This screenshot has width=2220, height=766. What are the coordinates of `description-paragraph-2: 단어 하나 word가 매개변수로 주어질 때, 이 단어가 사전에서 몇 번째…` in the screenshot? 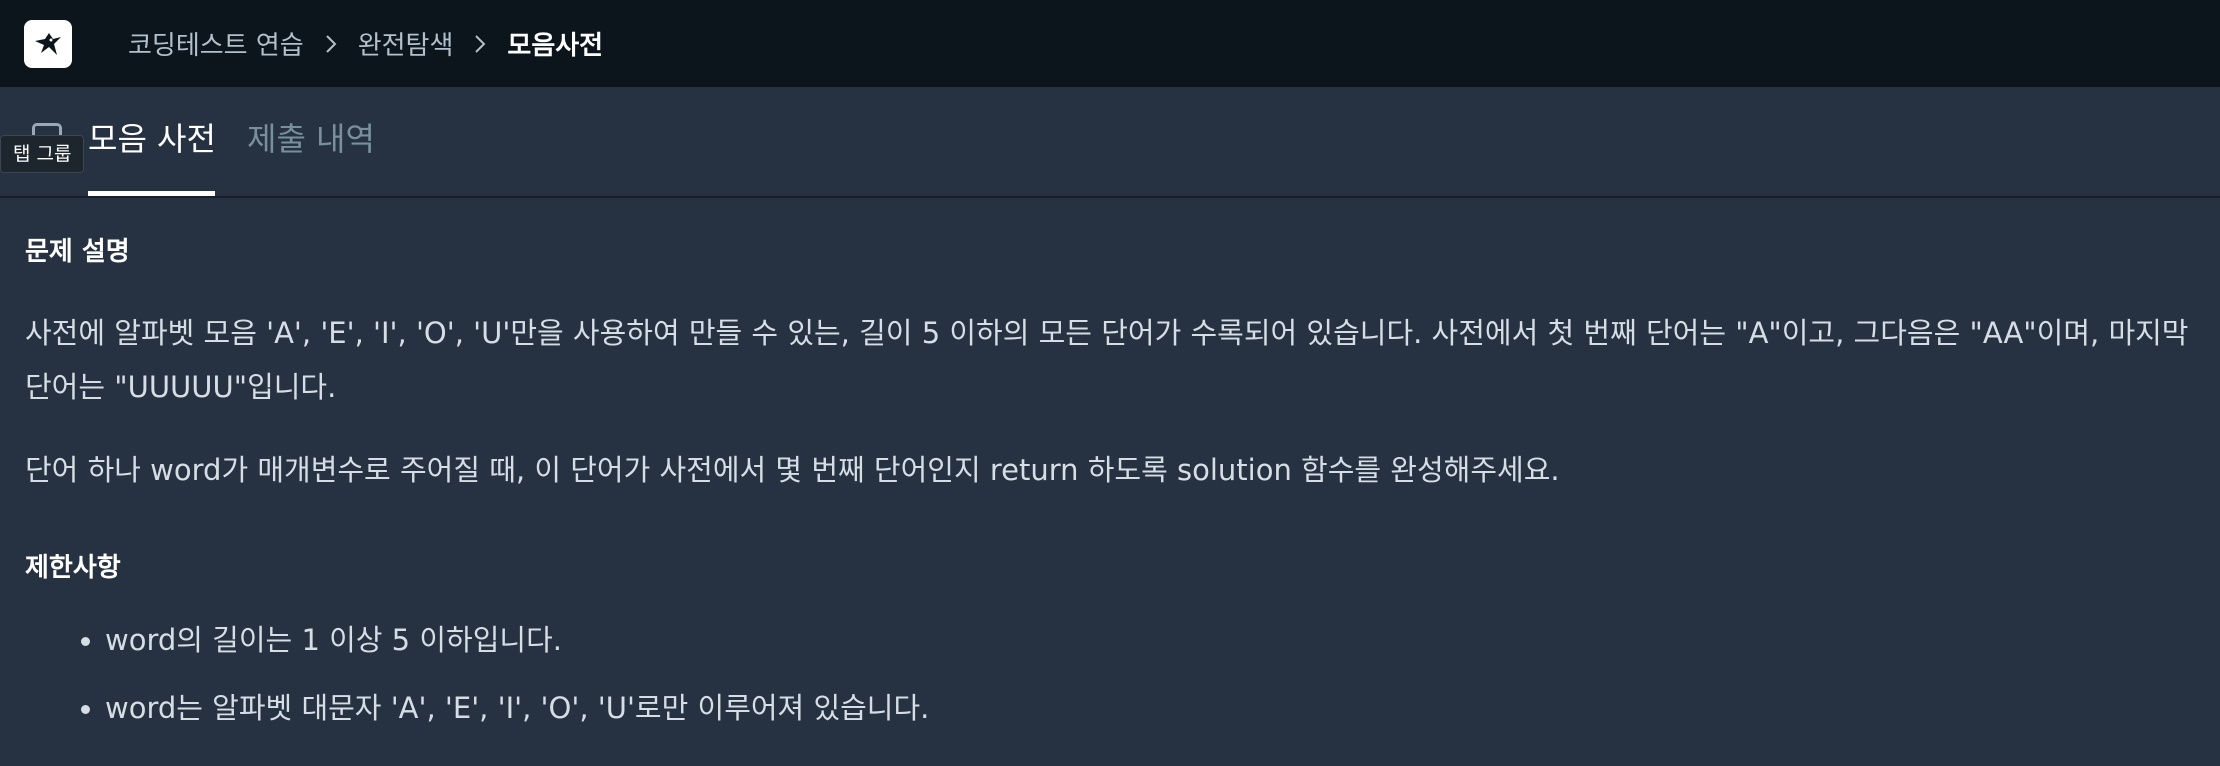 It's located at (792, 470).